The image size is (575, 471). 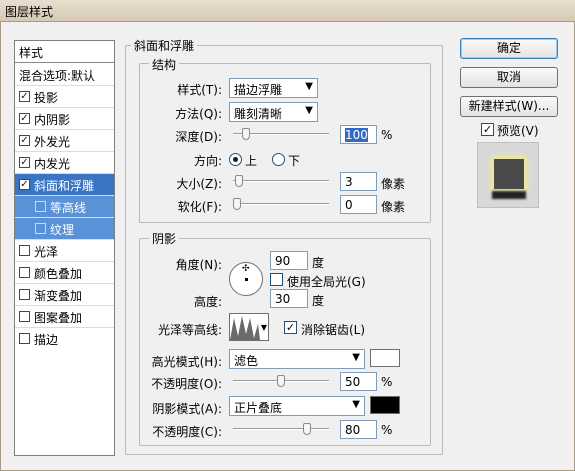 I want to click on sidebar-item-bevel-emboss: ✓ 斜面和浮雕, so click(x=64, y=185).